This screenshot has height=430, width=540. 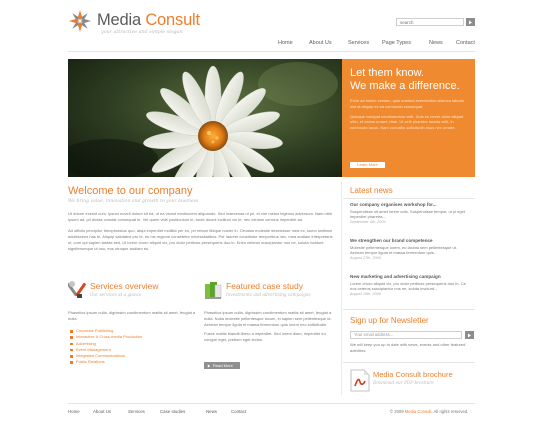 What do you see at coordinates (403, 382) in the screenshot?
I see `brochure-subtitle: Download our PDF brochure` at bounding box center [403, 382].